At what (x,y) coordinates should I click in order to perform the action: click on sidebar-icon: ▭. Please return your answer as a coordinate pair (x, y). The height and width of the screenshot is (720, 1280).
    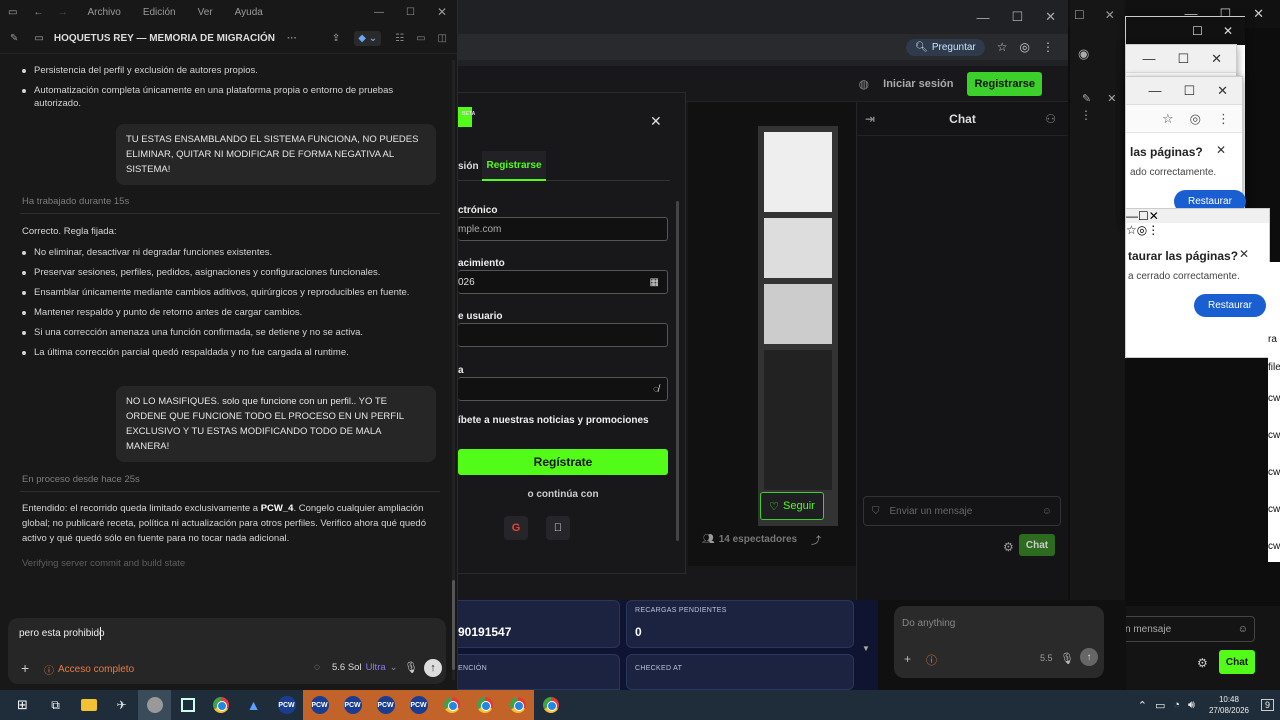
    Looking at the image, I should click on (12, 12).